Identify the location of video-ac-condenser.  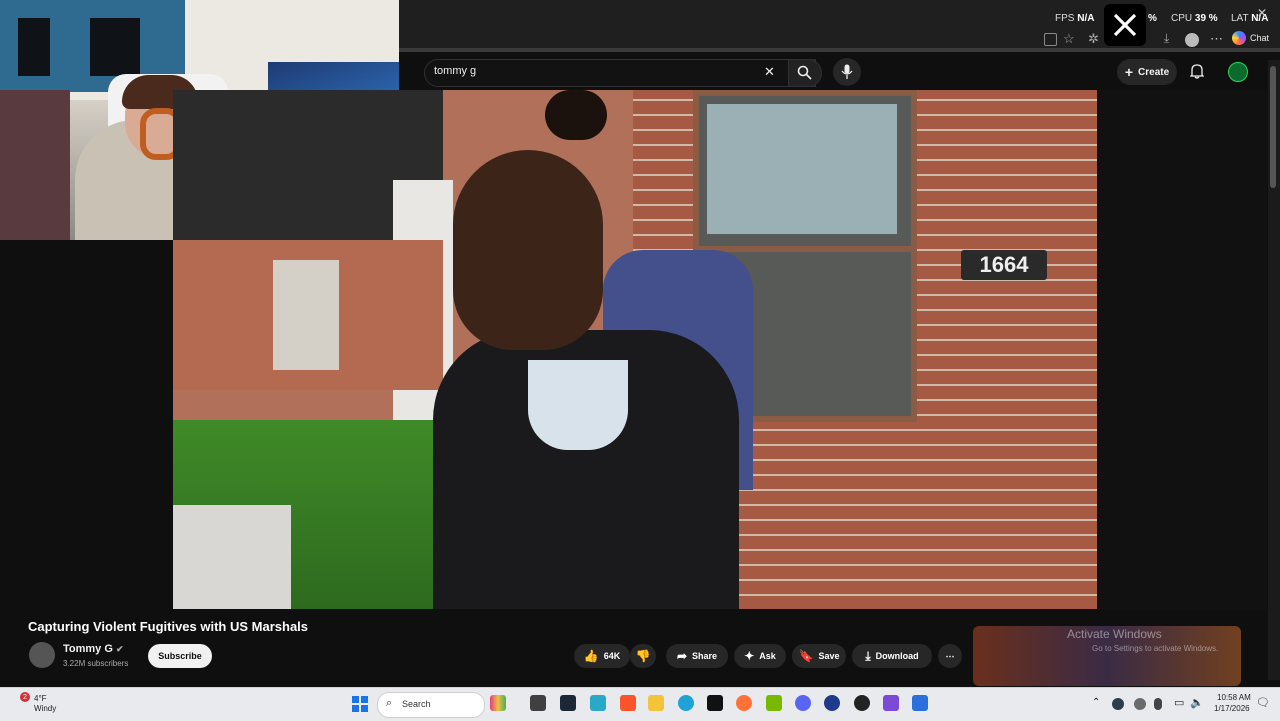
(232, 557).